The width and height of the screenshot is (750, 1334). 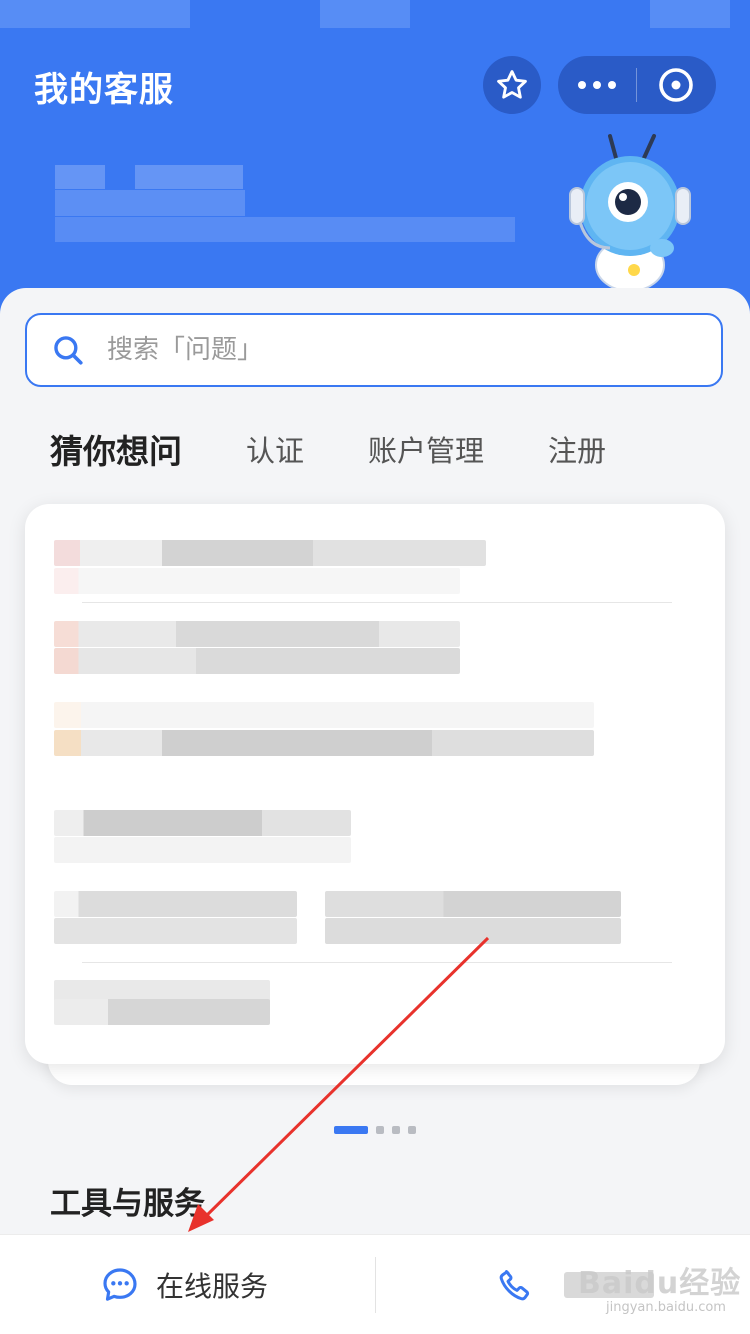 I want to click on favorite-button, so click(x=512, y=85).